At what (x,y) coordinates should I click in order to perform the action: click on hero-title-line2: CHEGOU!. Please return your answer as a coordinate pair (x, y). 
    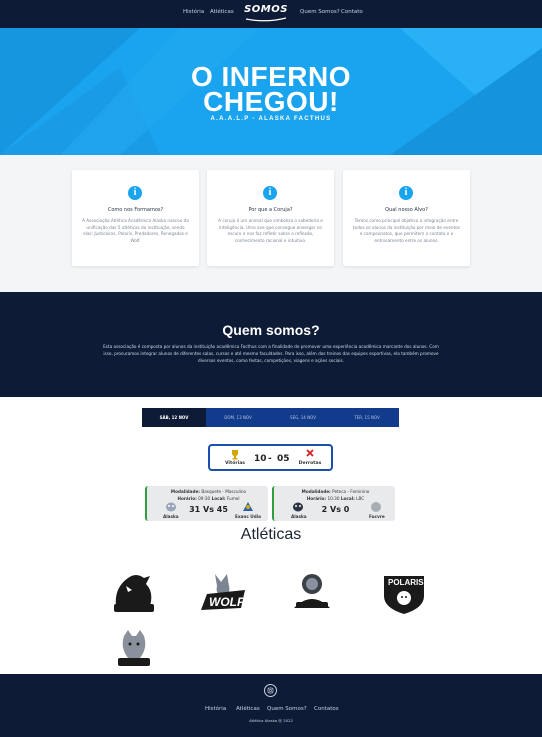
    Looking at the image, I should click on (271, 101).